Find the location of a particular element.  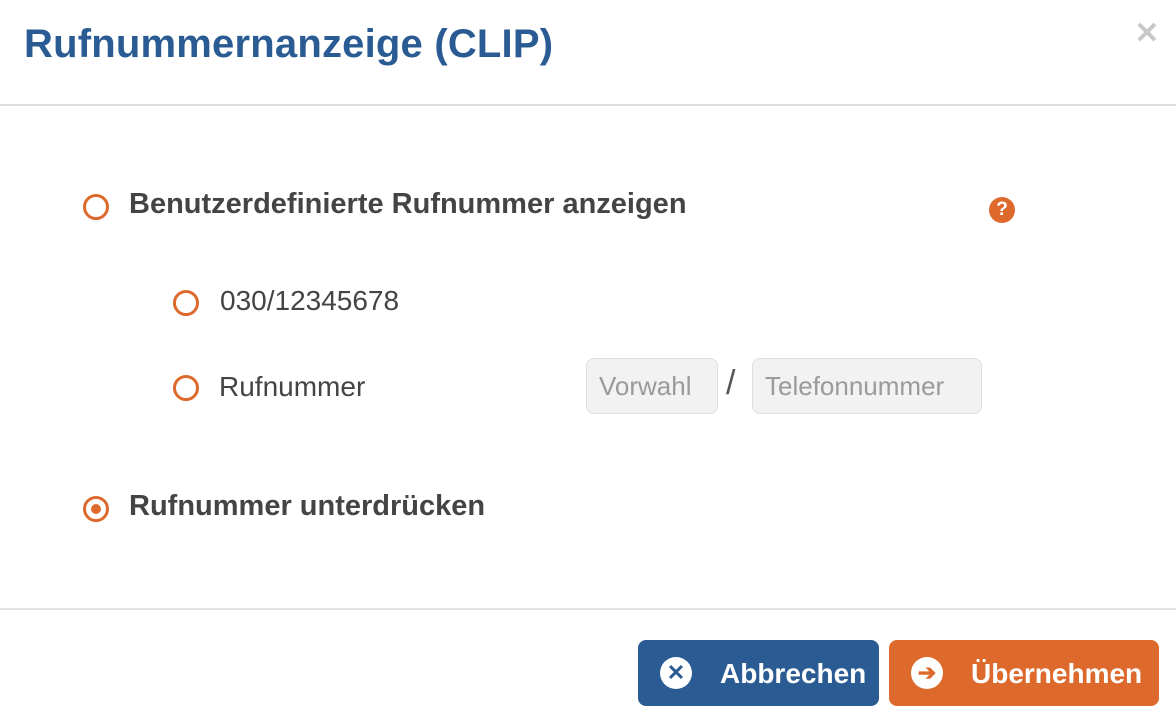

phone-number-input is located at coordinates (867, 386).